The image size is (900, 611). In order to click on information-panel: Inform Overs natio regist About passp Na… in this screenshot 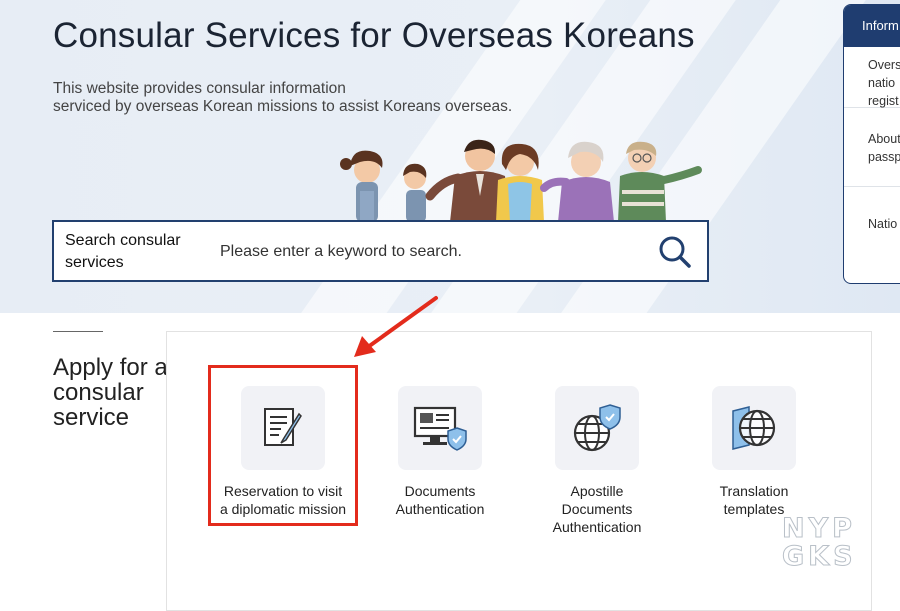, I will do `click(871, 144)`.